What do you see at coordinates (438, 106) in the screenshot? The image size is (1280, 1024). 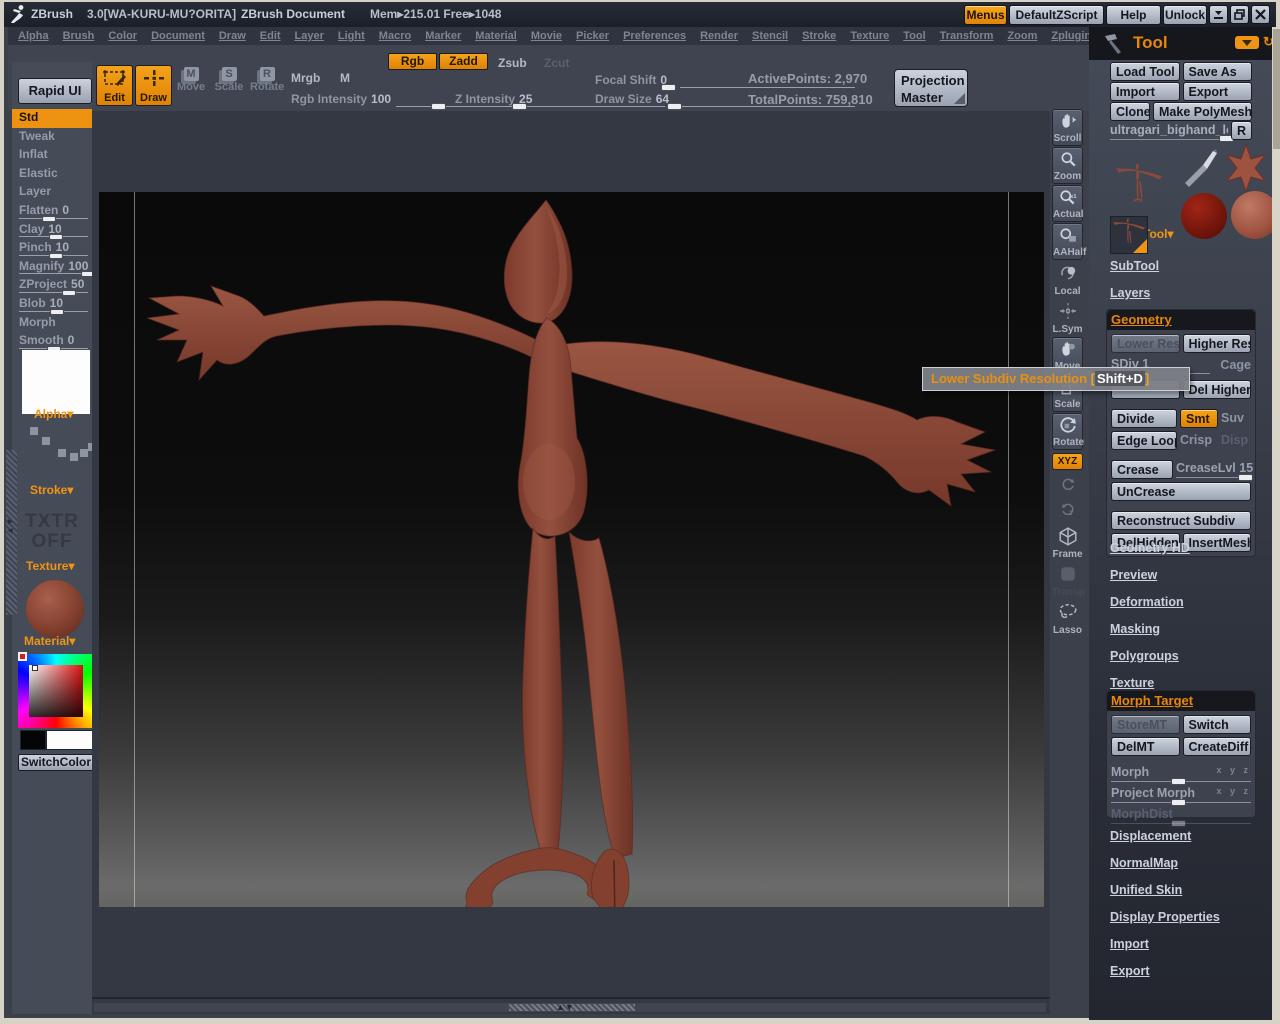 I see `rgb-intensity-handle` at bounding box center [438, 106].